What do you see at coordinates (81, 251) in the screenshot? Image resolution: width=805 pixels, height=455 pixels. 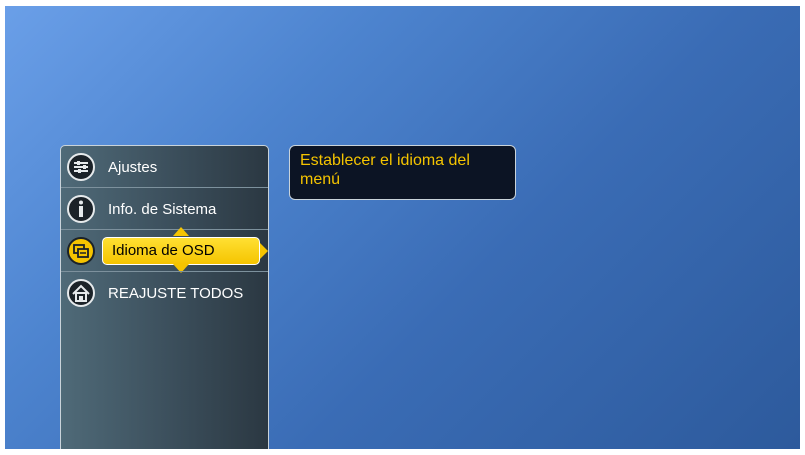 I see `language-icon` at bounding box center [81, 251].